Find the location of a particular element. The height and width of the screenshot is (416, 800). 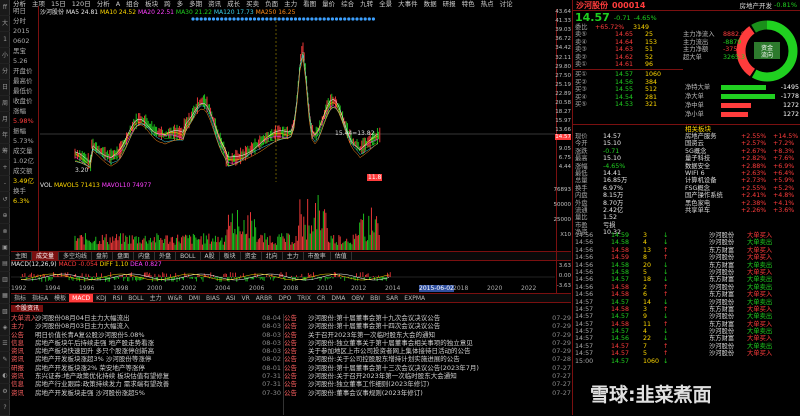

indicator-tab: 主力 is located at coordinates (293, 256).